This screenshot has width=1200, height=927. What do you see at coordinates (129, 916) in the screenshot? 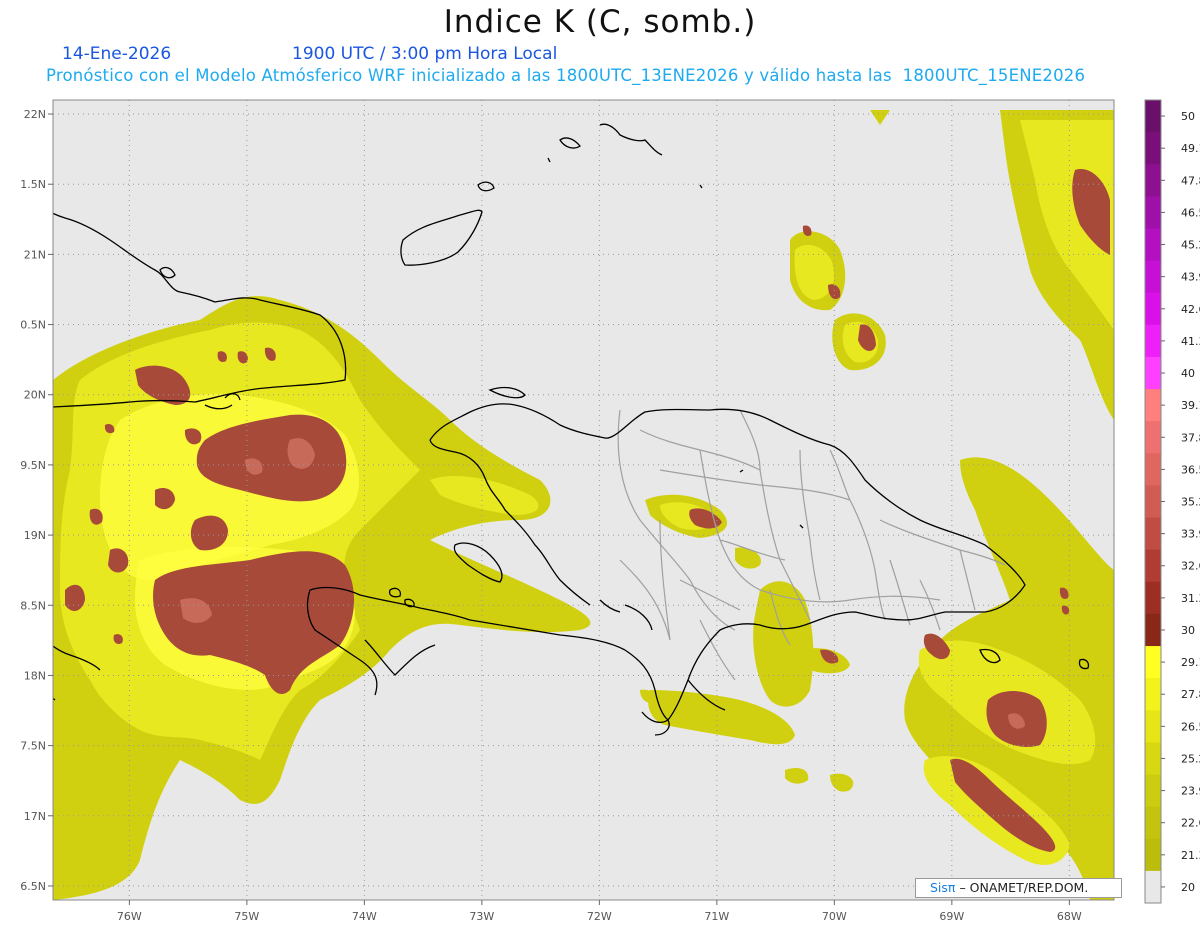
I see `lon-tick-label: 76W` at bounding box center [129, 916].